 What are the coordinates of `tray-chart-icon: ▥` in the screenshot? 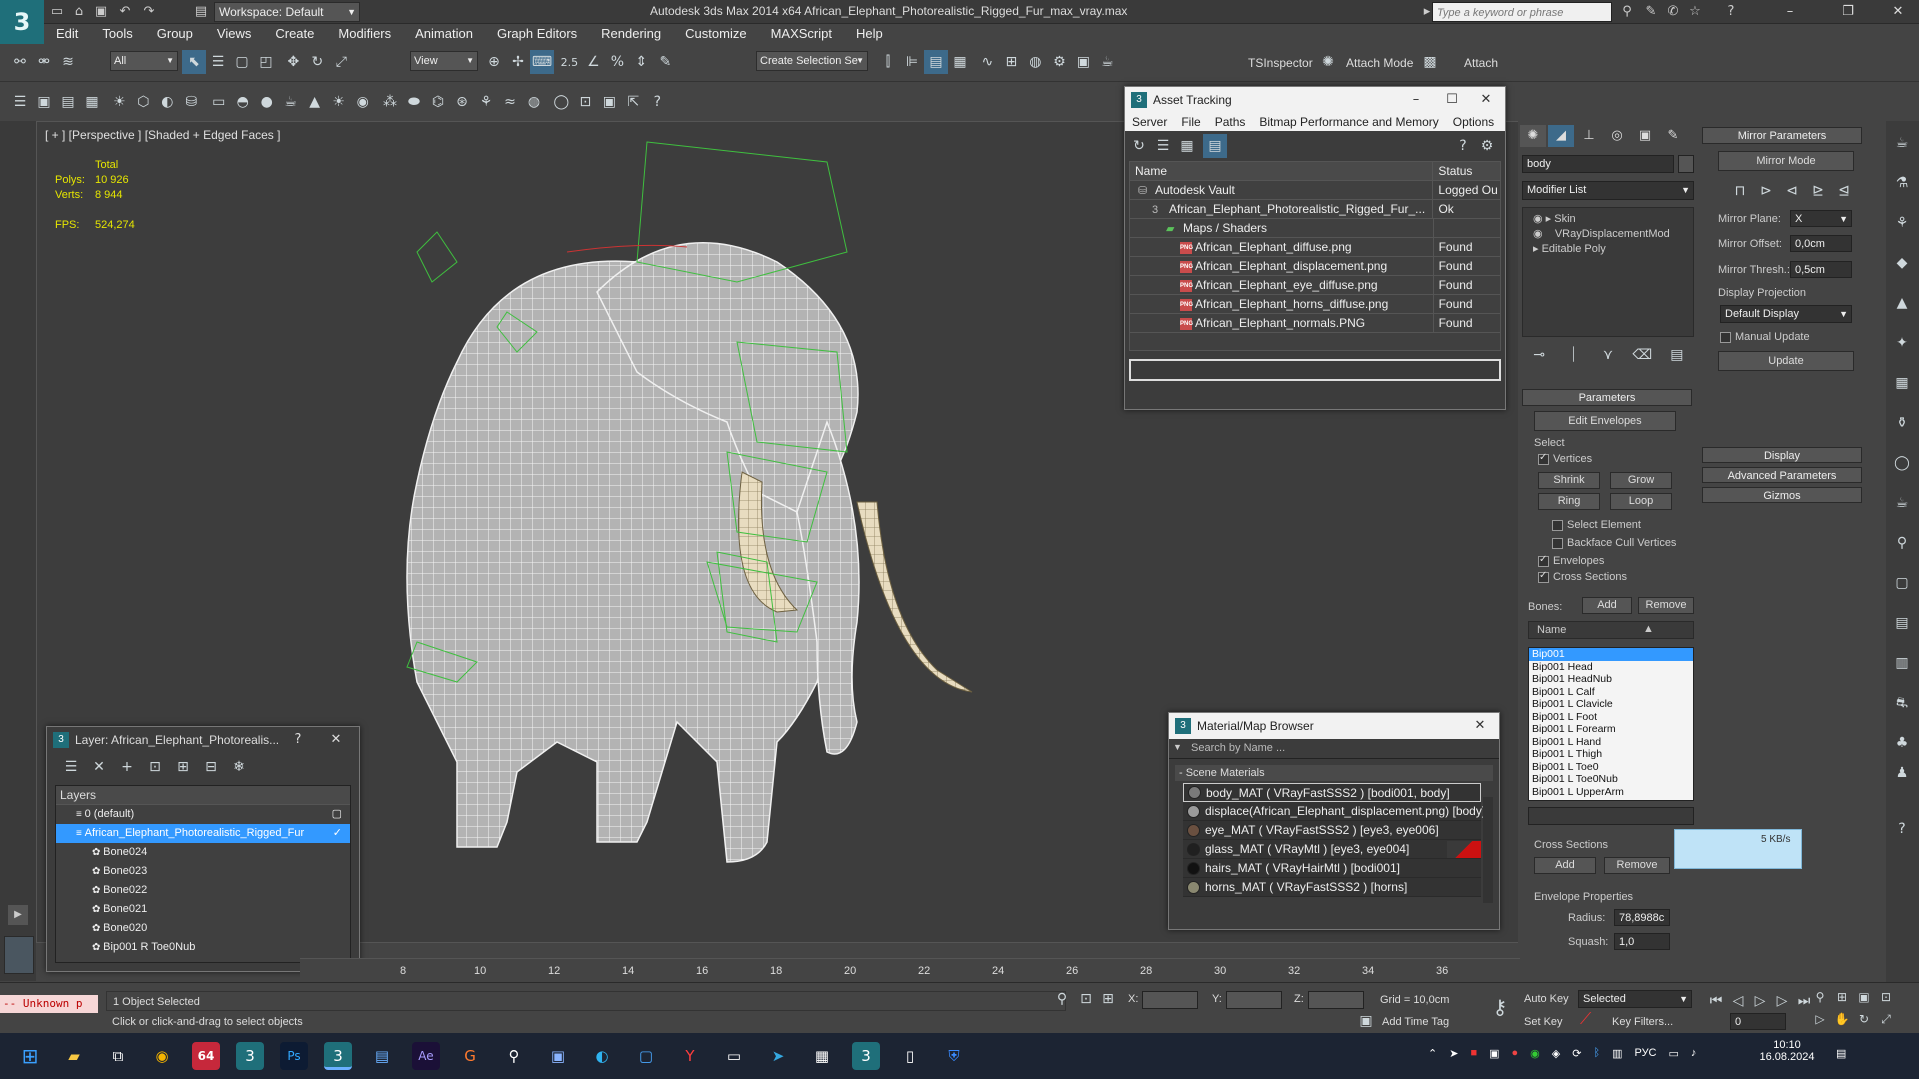 It's located at (1617, 1053).